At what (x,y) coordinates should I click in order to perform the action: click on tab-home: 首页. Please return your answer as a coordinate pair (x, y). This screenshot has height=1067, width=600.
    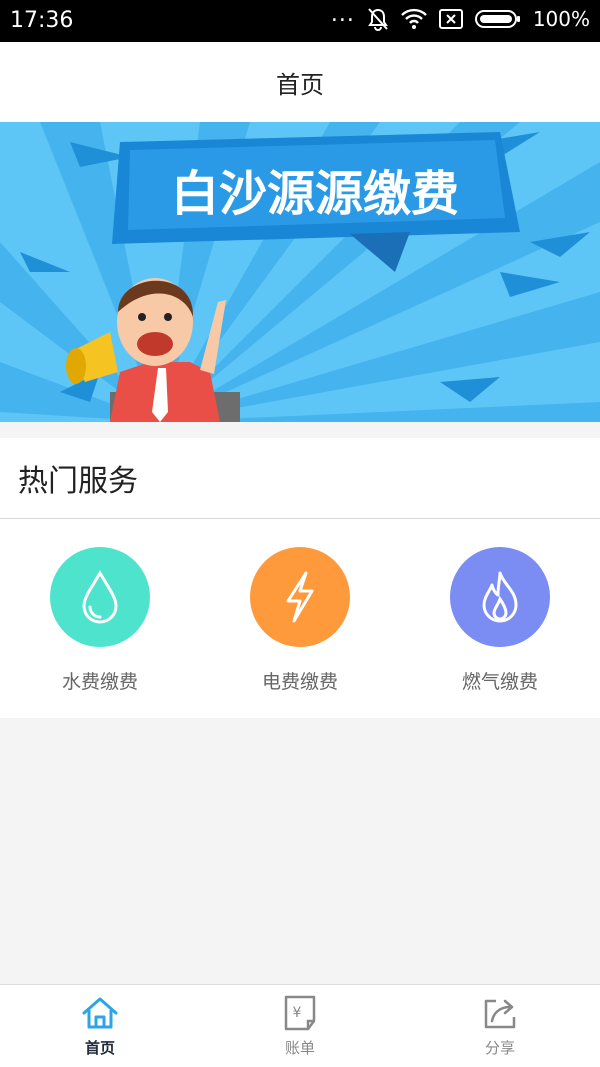
    Looking at the image, I should click on (100, 1026).